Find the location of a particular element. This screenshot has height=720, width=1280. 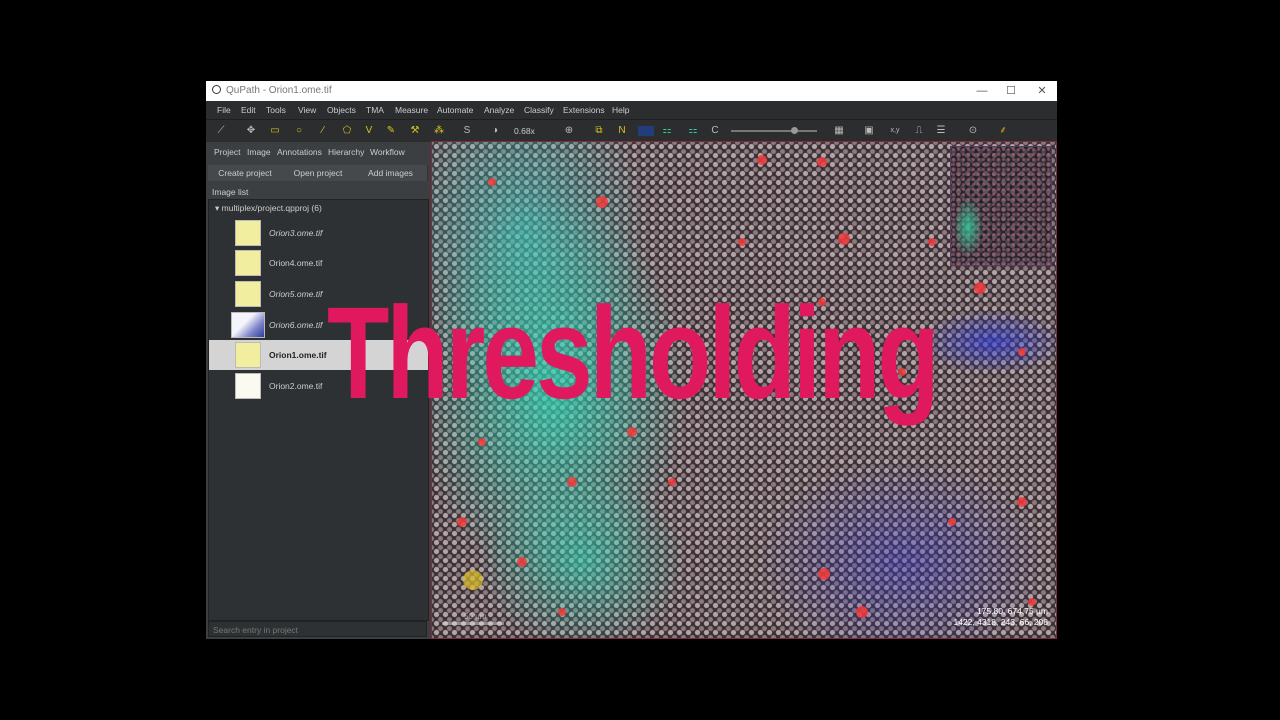

wand-icon: ⚒ is located at coordinates (415, 131).